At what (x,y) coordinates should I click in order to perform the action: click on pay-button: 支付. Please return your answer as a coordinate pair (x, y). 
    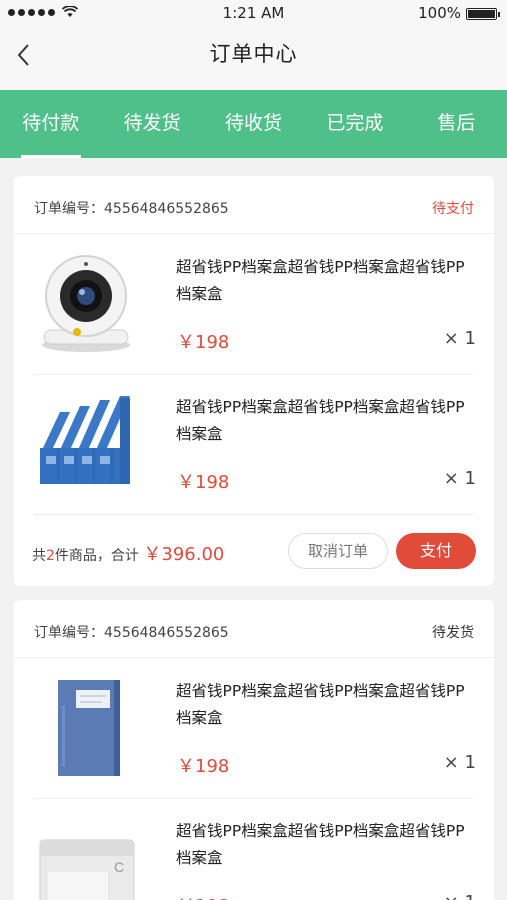
    Looking at the image, I should click on (436, 551).